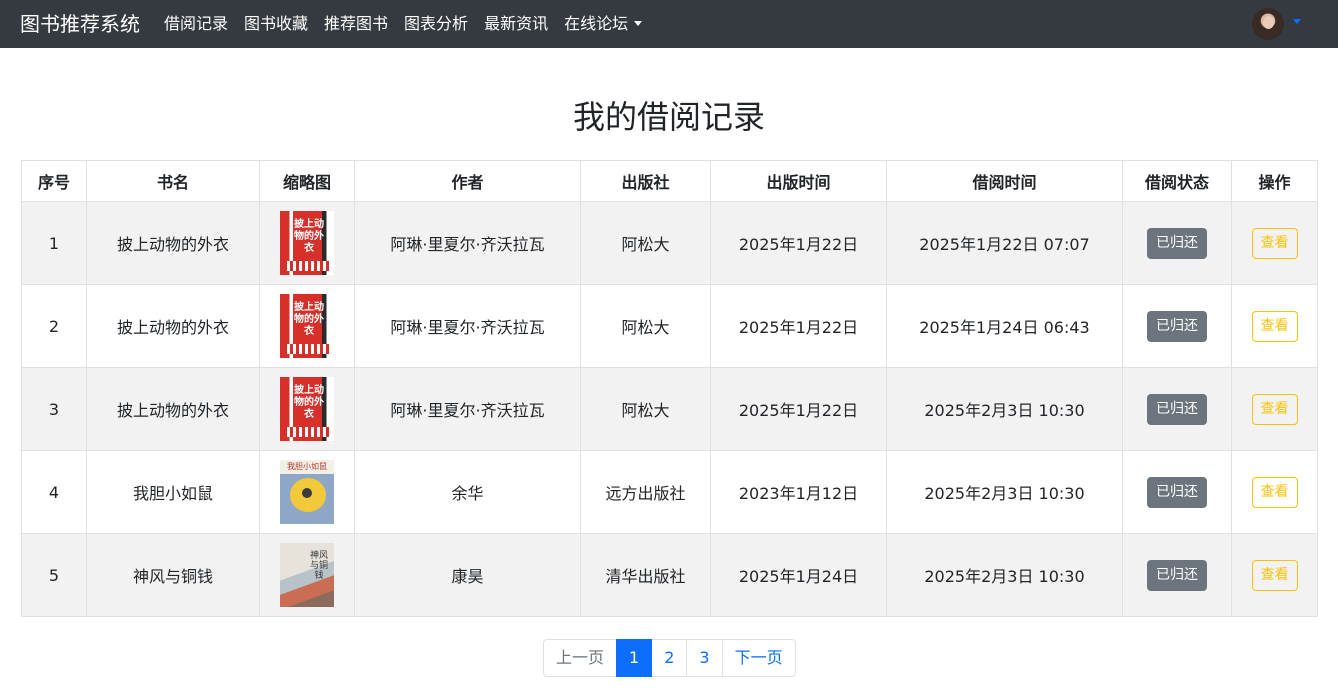 The width and height of the screenshot is (1338, 699). What do you see at coordinates (173, 492) in the screenshot?
I see `book-title: 我胆小如鼠` at bounding box center [173, 492].